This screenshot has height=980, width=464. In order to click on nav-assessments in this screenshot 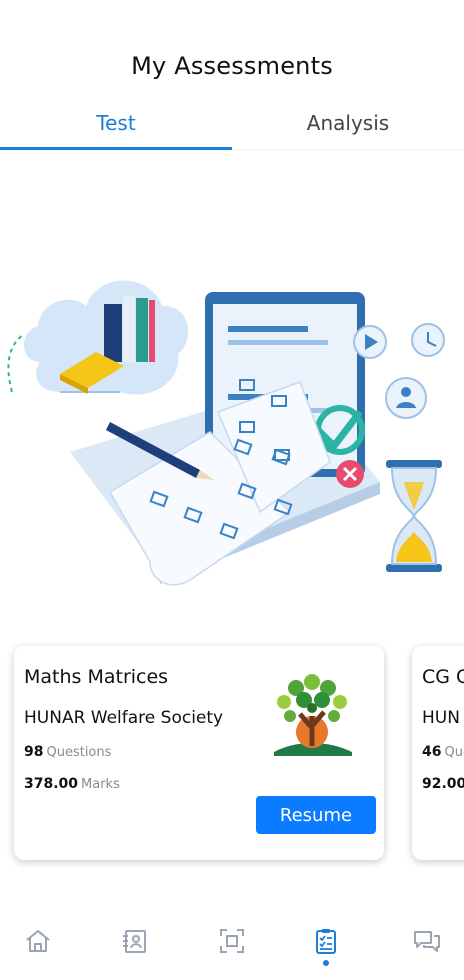, I will do `click(326, 941)`.